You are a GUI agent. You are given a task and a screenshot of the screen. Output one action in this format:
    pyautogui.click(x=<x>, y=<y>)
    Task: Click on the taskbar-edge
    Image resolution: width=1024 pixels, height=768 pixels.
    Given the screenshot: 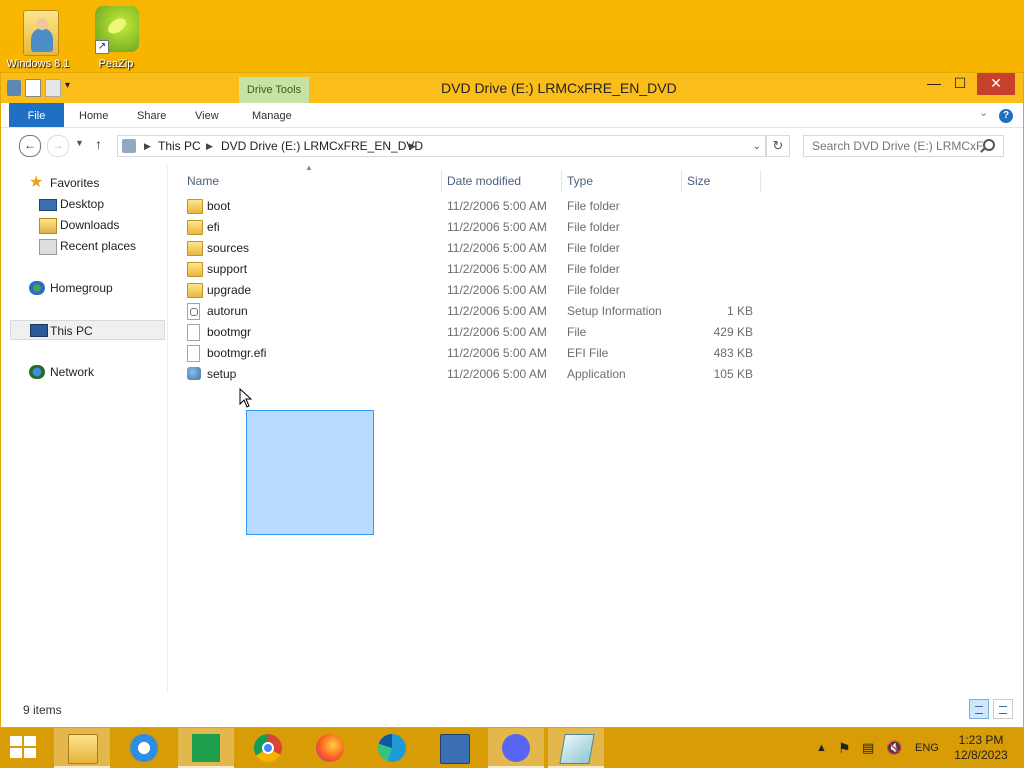 What is the action you would take?
    pyautogui.click(x=392, y=748)
    